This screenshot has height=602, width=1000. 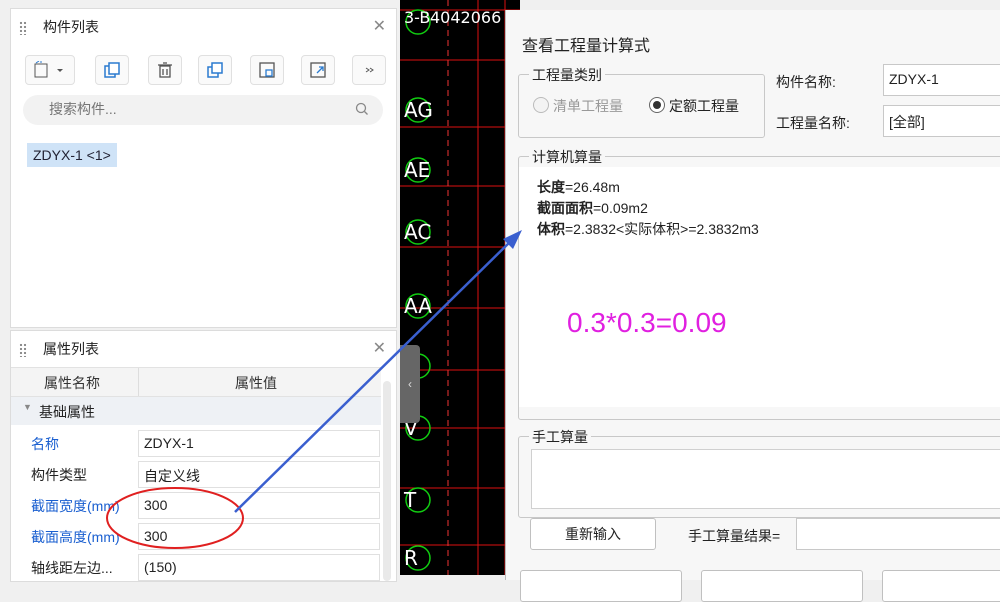 I want to click on property-value-field: (150), so click(x=259, y=567).